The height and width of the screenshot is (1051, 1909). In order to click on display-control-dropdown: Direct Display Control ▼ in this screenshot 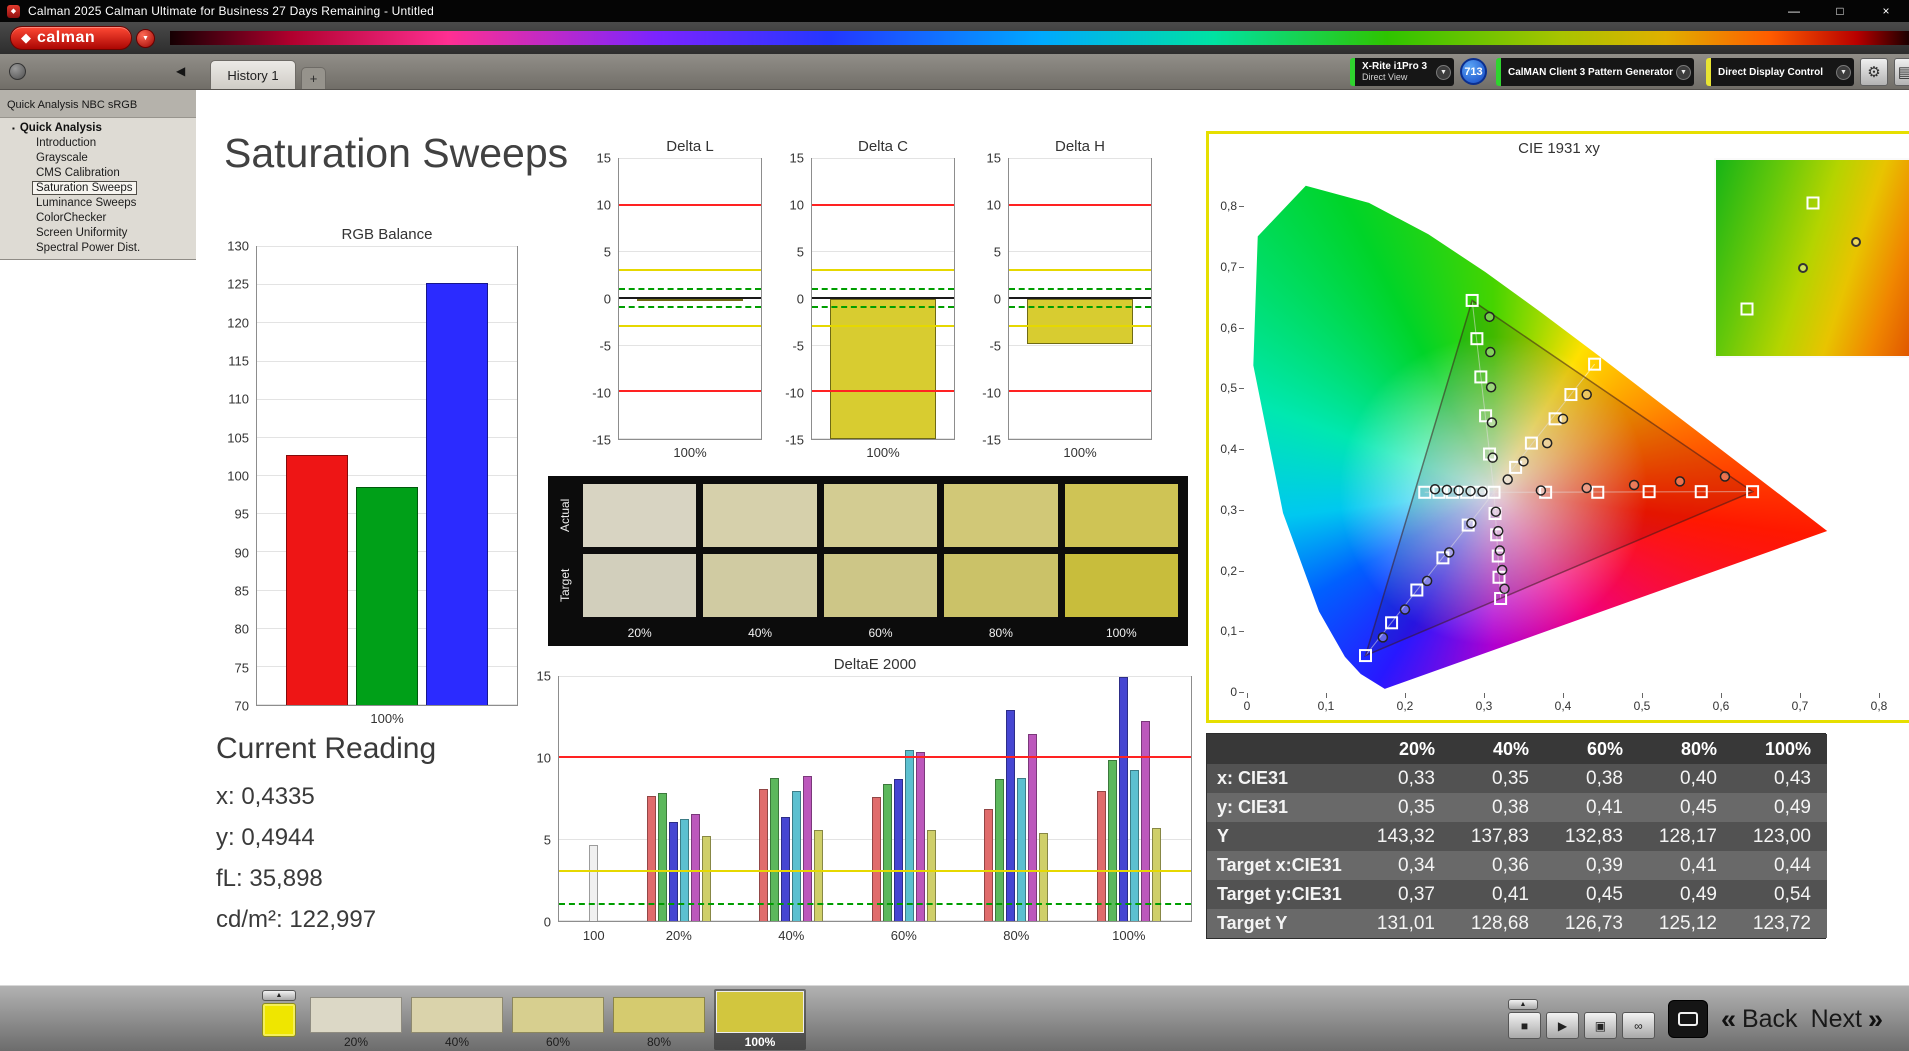, I will do `click(1780, 72)`.